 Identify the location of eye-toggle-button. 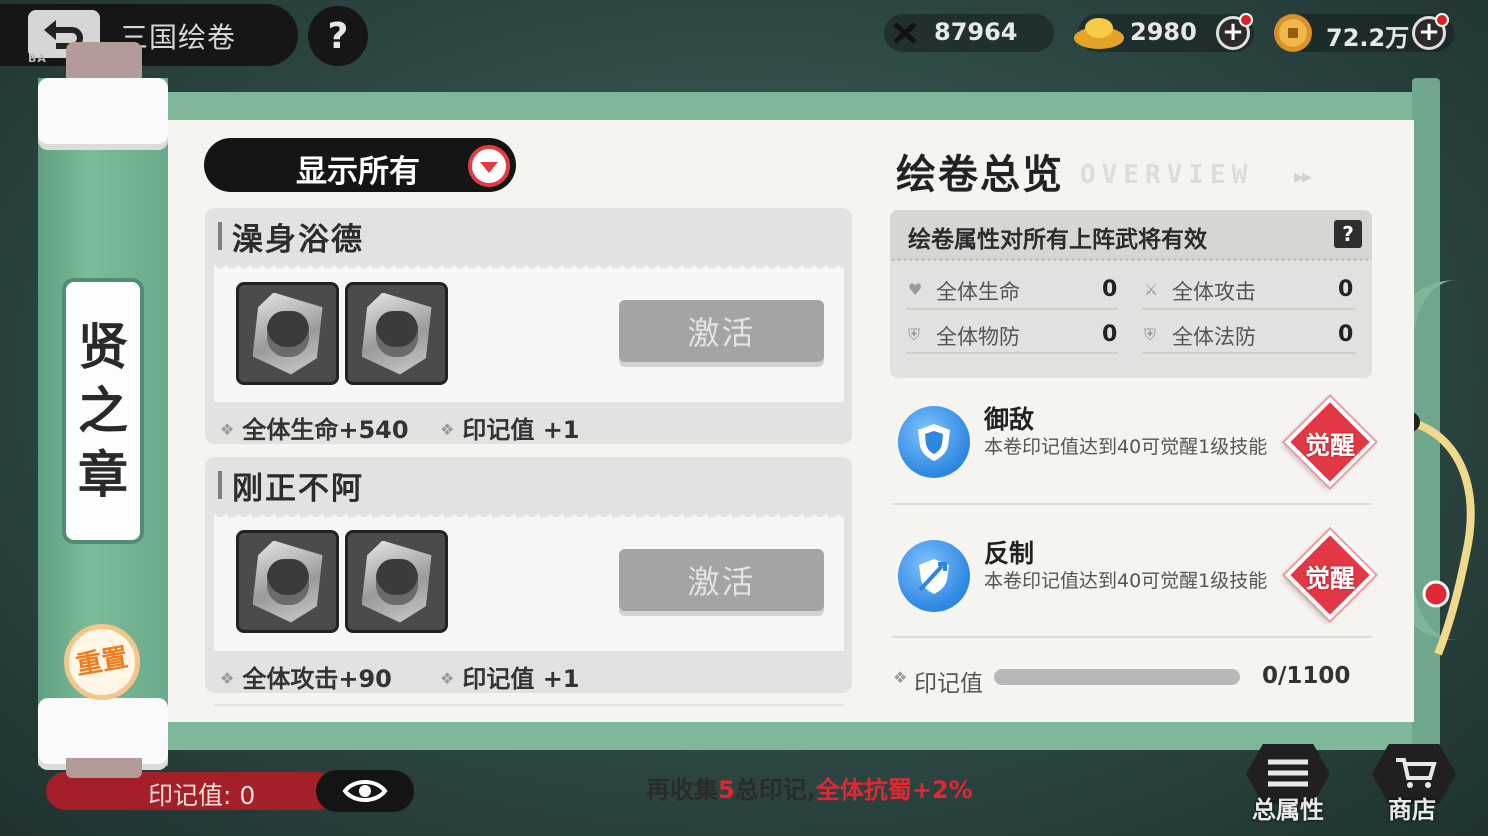
(365, 791).